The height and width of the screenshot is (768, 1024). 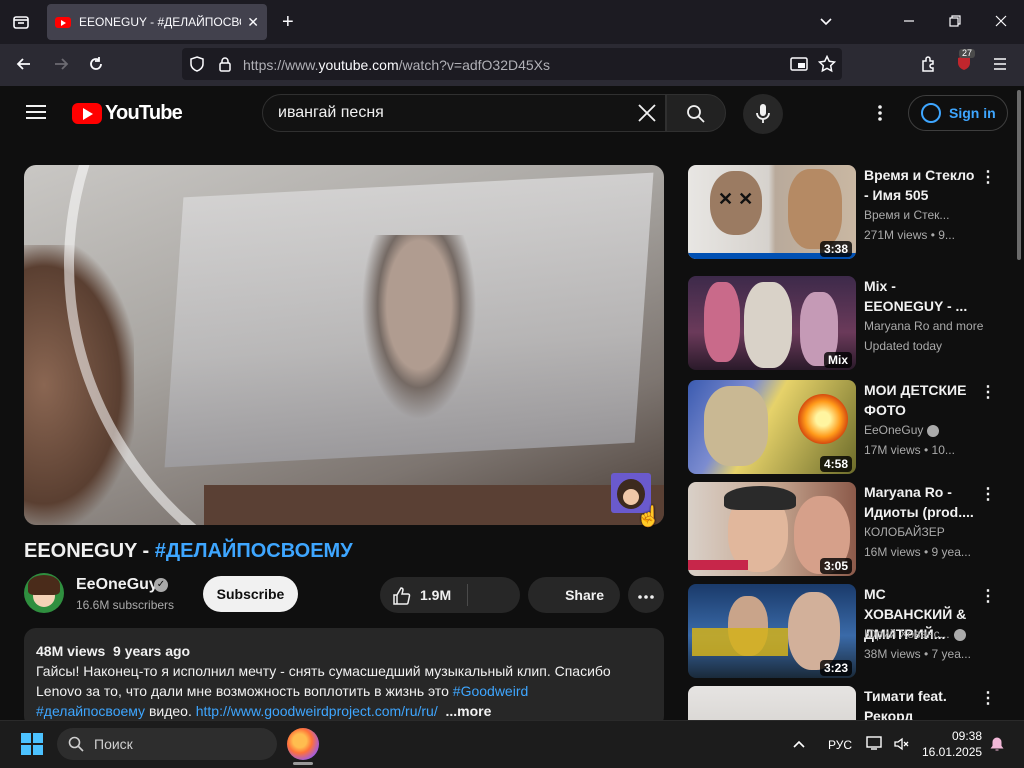 What do you see at coordinates (493, 597) in the screenshot?
I see `dislike-button` at bounding box center [493, 597].